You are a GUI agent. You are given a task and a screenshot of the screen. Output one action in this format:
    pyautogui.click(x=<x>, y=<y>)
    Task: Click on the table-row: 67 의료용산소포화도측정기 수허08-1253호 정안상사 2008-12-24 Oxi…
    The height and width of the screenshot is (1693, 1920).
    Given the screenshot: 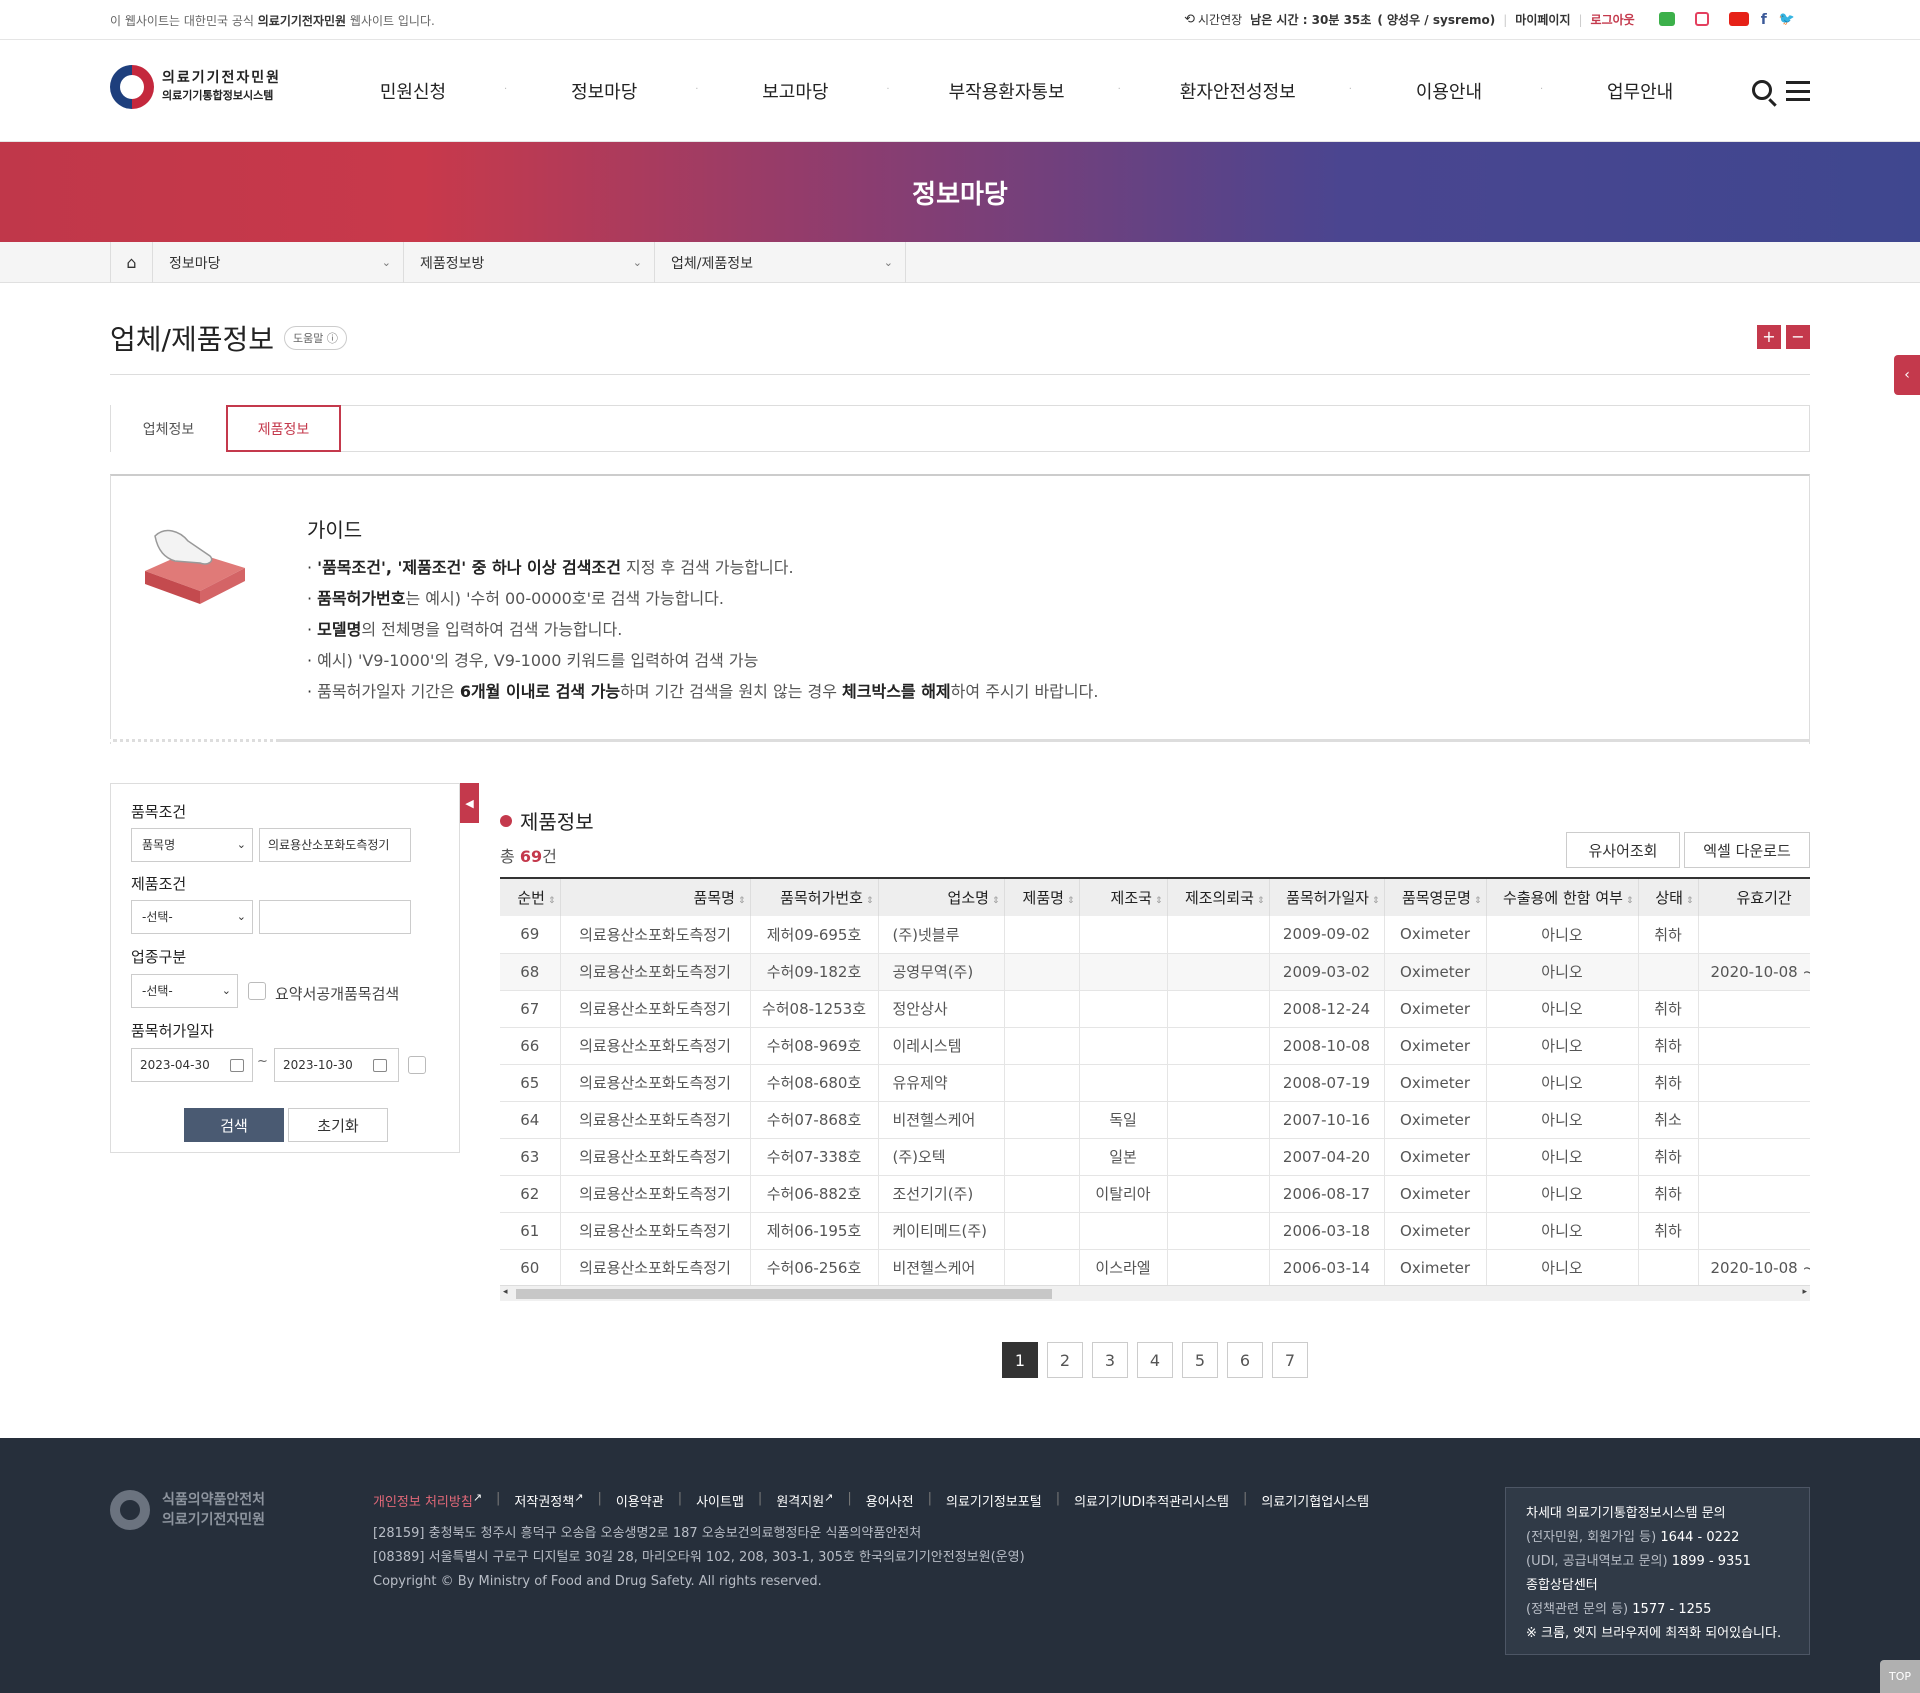 What is the action you would take?
    pyautogui.click(x=1155, y=1009)
    